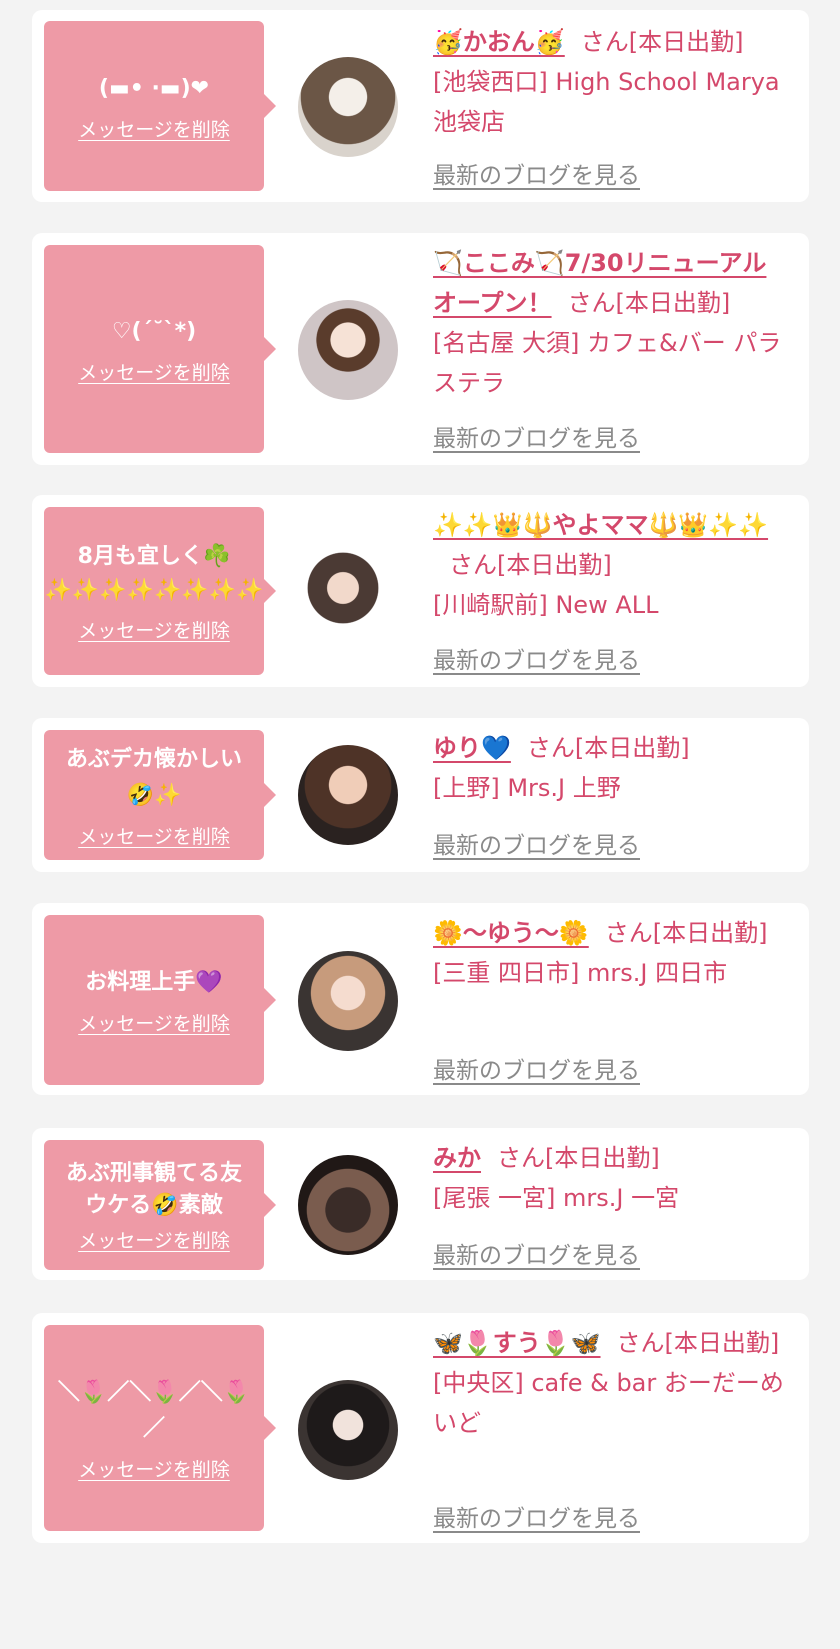 The height and width of the screenshot is (1649, 840). What do you see at coordinates (511, 933) in the screenshot?
I see `profile-name-link: 🌼〜ゆう〜🌼` at bounding box center [511, 933].